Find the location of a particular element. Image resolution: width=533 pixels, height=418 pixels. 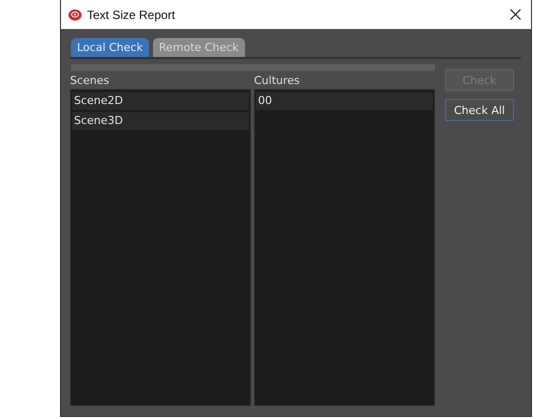

list-item: Scene2D is located at coordinates (160, 101).